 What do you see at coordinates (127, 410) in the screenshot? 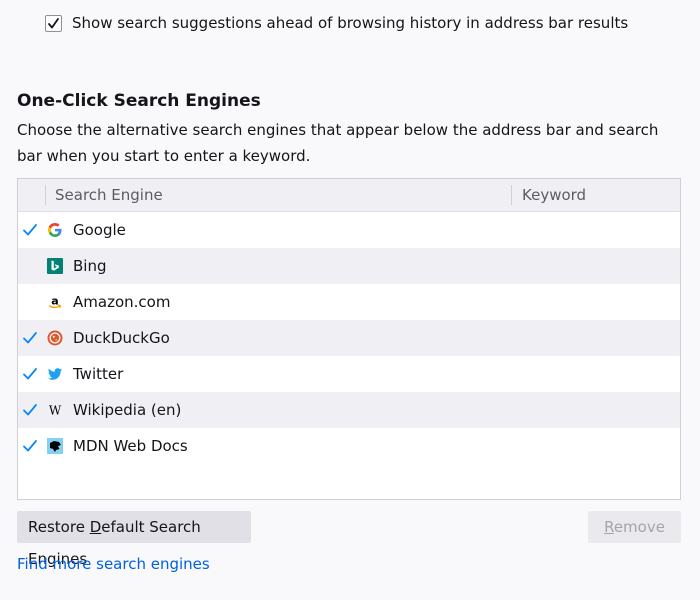
I see `engine-name: Wikipedia (en)` at bounding box center [127, 410].